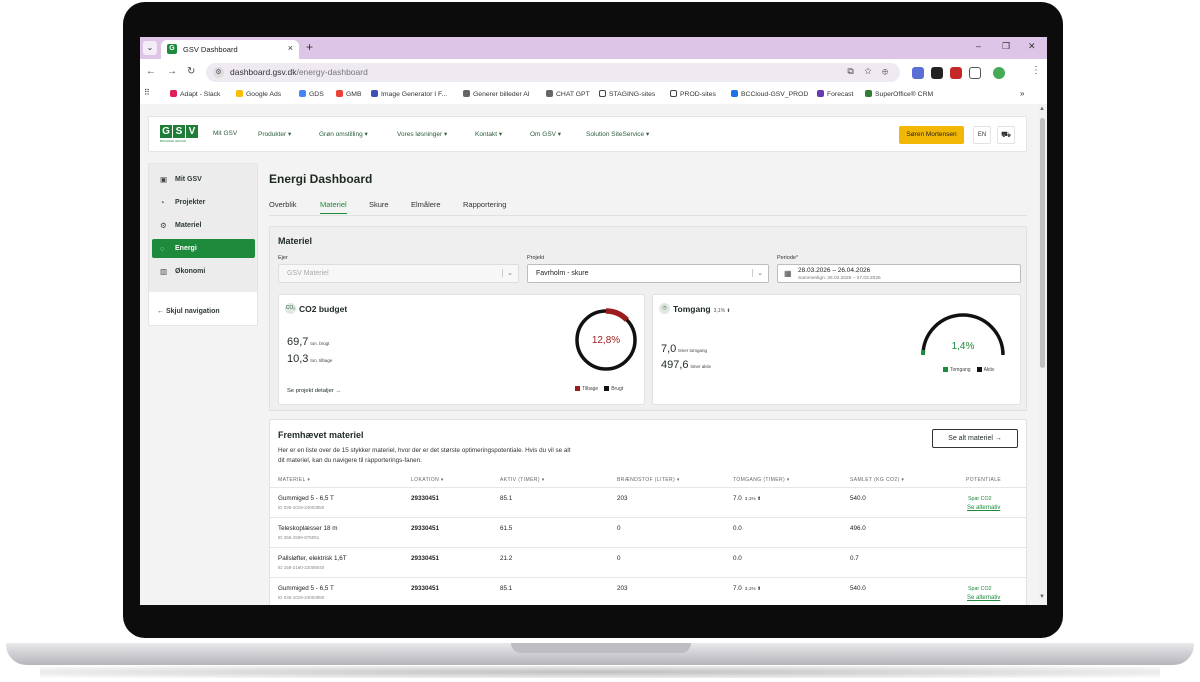 The image size is (1200, 682). I want to click on chevron-down-icon: ⌄, so click(757, 273).